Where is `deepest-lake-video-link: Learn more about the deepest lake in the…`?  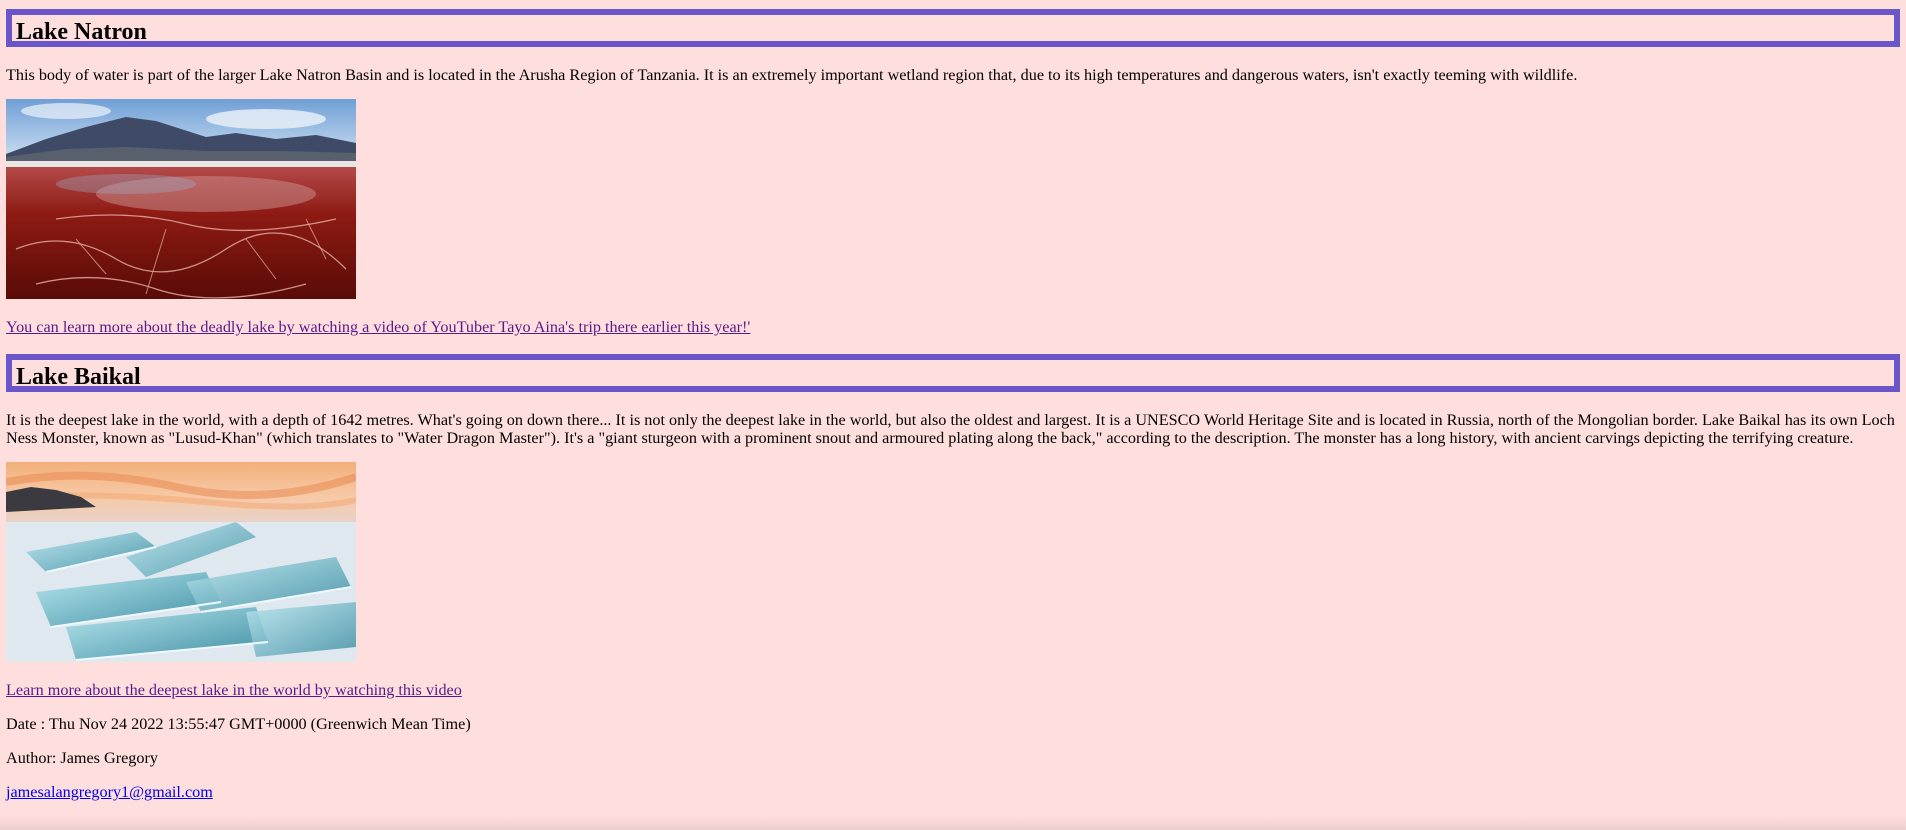 deepest-lake-video-link: Learn more about the deepest lake in the… is located at coordinates (234, 690).